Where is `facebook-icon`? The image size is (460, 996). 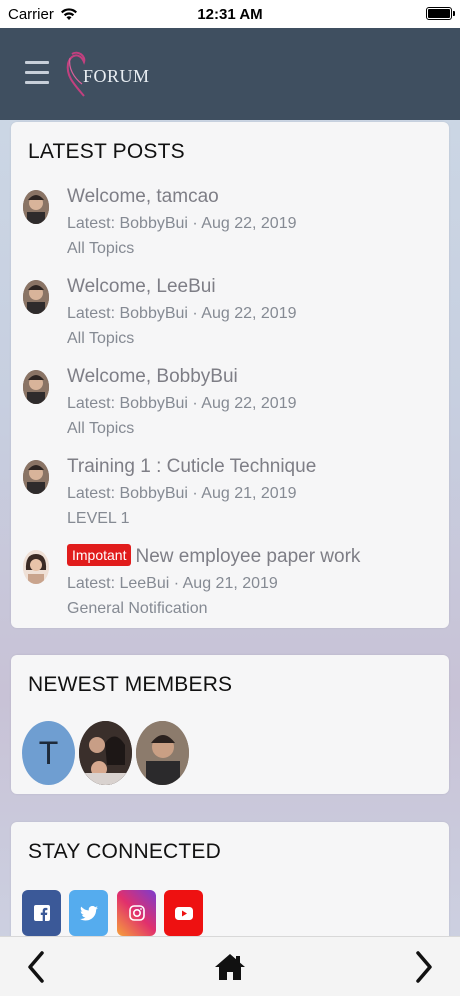
facebook-icon is located at coordinates (41, 913).